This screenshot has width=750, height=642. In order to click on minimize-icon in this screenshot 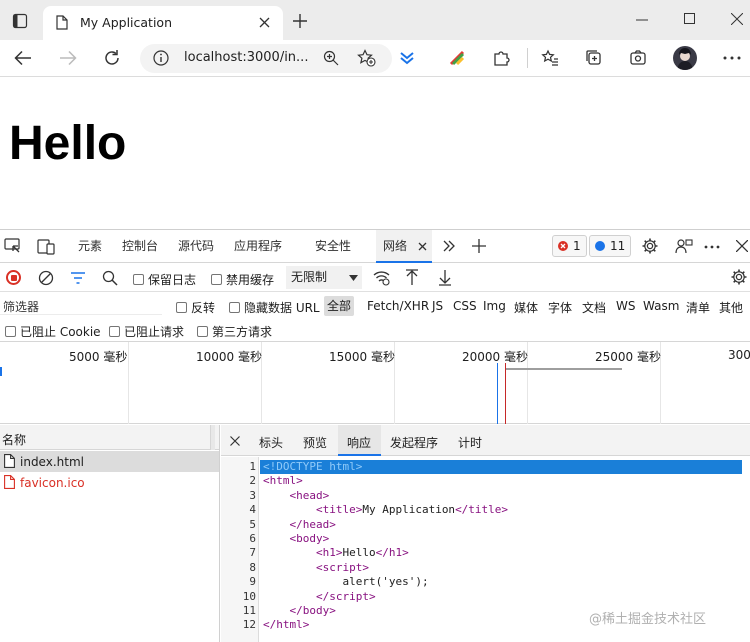, I will do `click(642, 20)`.